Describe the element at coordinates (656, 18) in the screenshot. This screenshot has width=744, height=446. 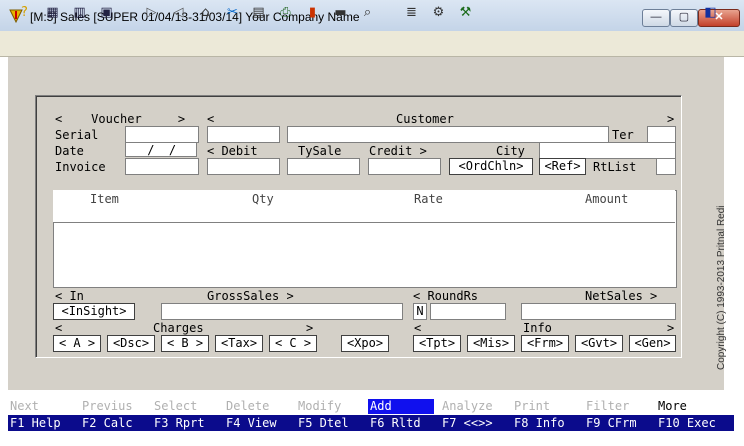
I see `minimize-button: —` at that location.